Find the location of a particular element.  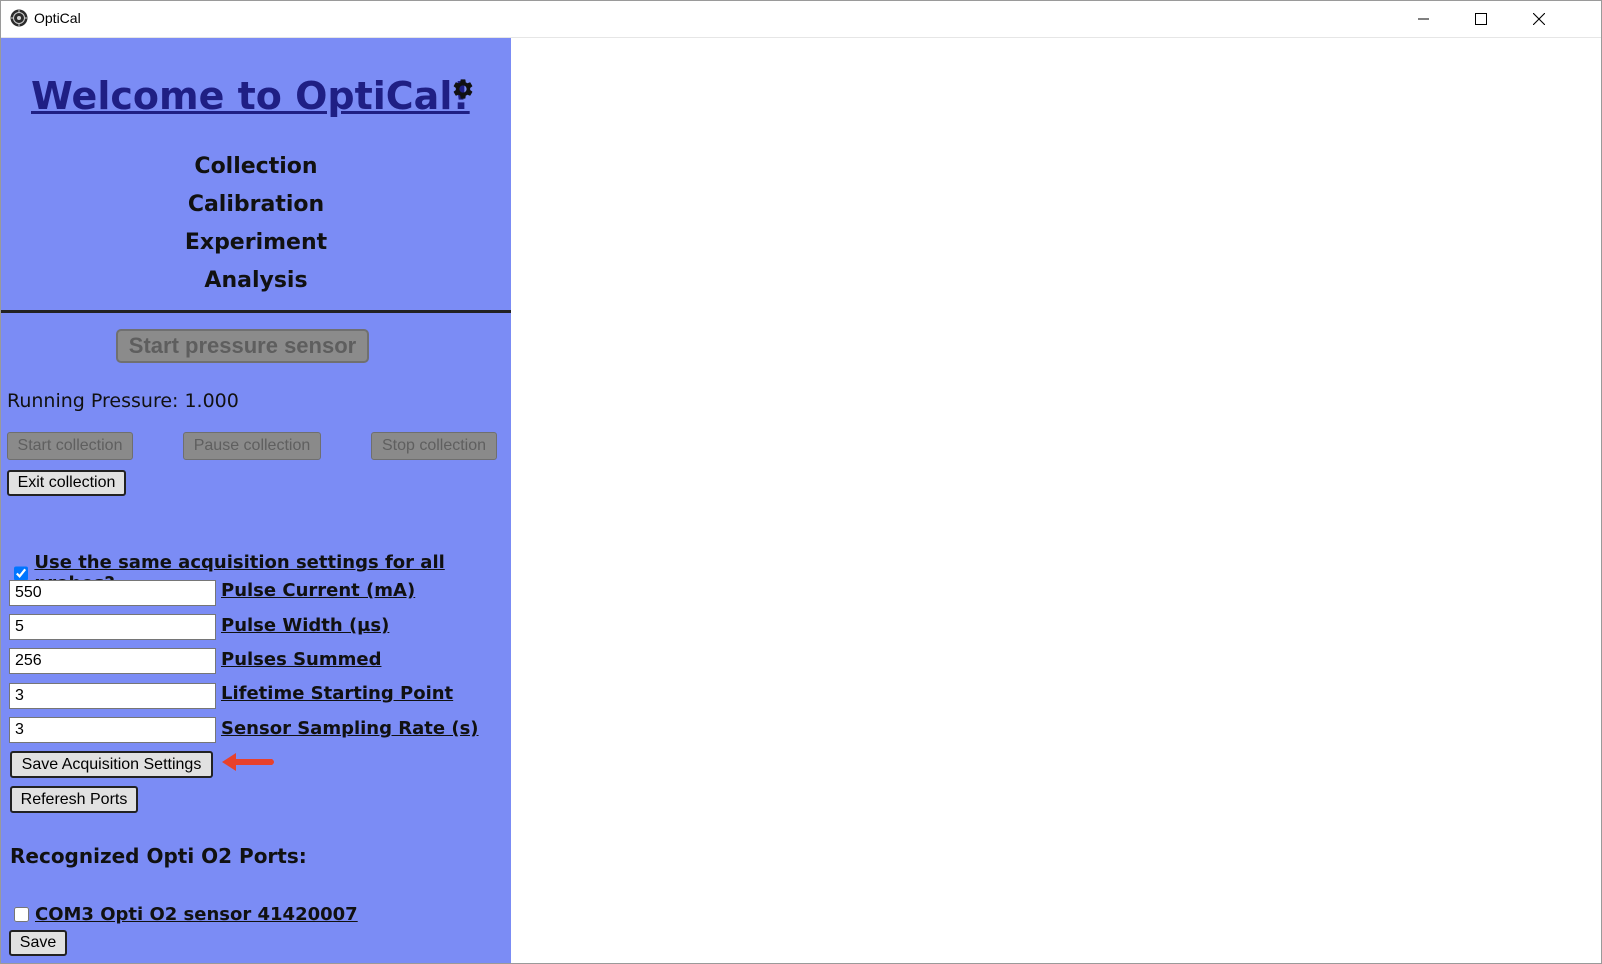

nav-item-calibration: Calibration is located at coordinates (256, 205).